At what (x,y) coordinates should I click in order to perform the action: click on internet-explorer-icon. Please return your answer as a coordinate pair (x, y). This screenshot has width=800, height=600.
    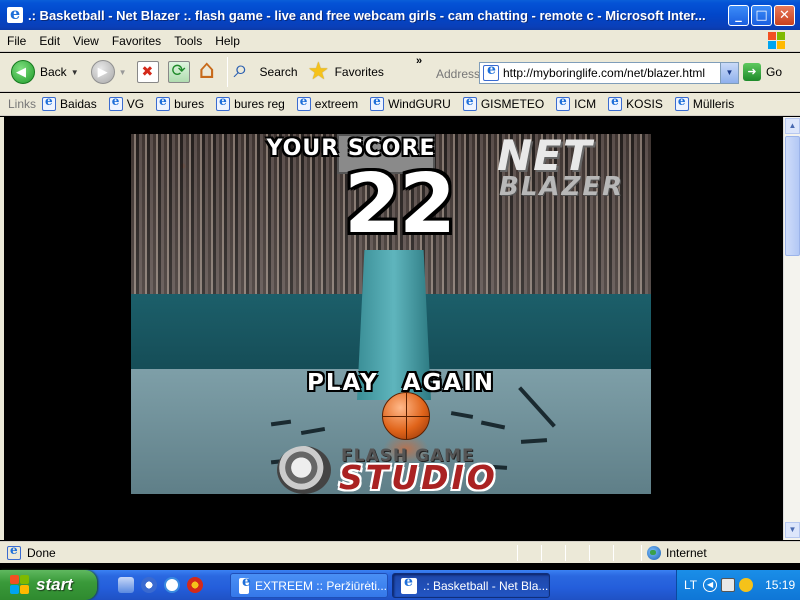
    Looking at the image, I should click on (15, 13).